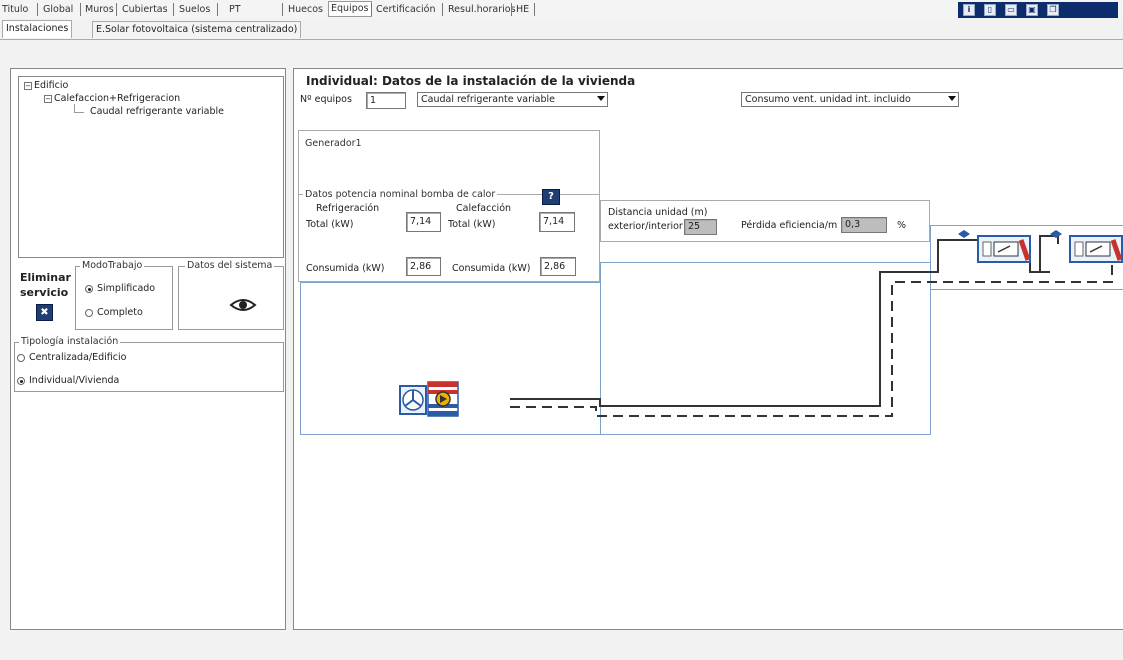 This screenshot has height=660, width=1123. Describe the element at coordinates (811, 326) in the screenshot. I see `piping-lines` at that location.